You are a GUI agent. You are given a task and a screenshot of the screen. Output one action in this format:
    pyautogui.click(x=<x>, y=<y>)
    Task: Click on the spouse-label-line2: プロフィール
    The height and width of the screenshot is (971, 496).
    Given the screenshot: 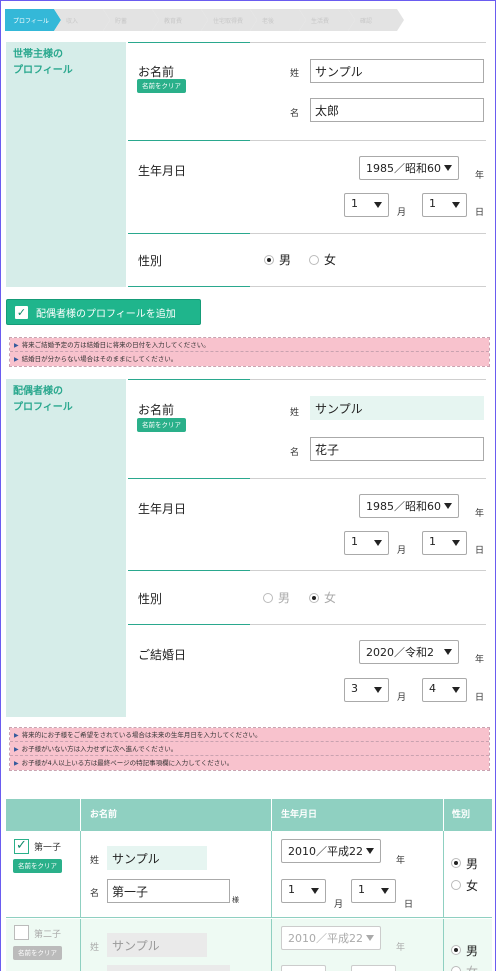 What is the action you would take?
    pyautogui.click(x=43, y=407)
    